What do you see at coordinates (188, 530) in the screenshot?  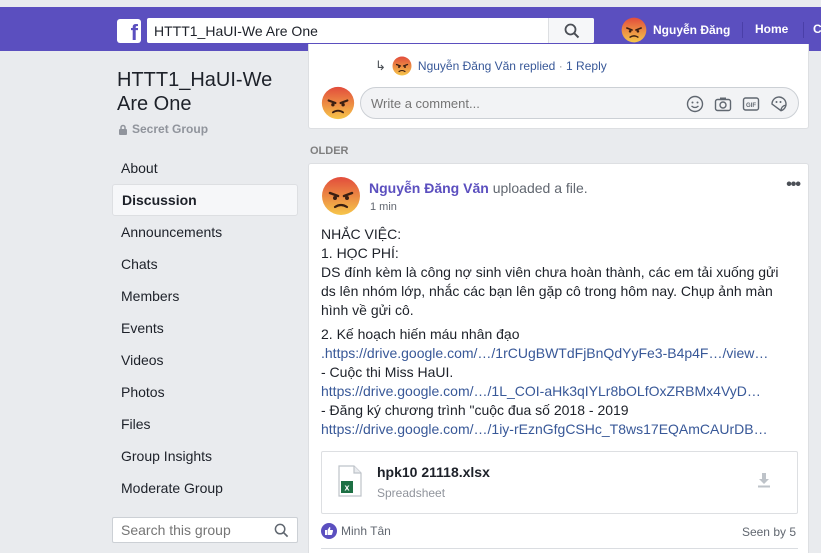 I see `group-search-input` at bounding box center [188, 530].